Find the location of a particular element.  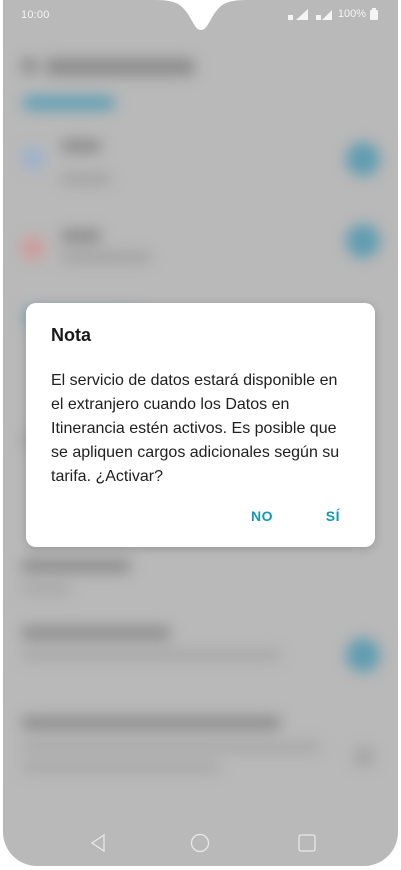

background-title is located at coordinates (120, 67).